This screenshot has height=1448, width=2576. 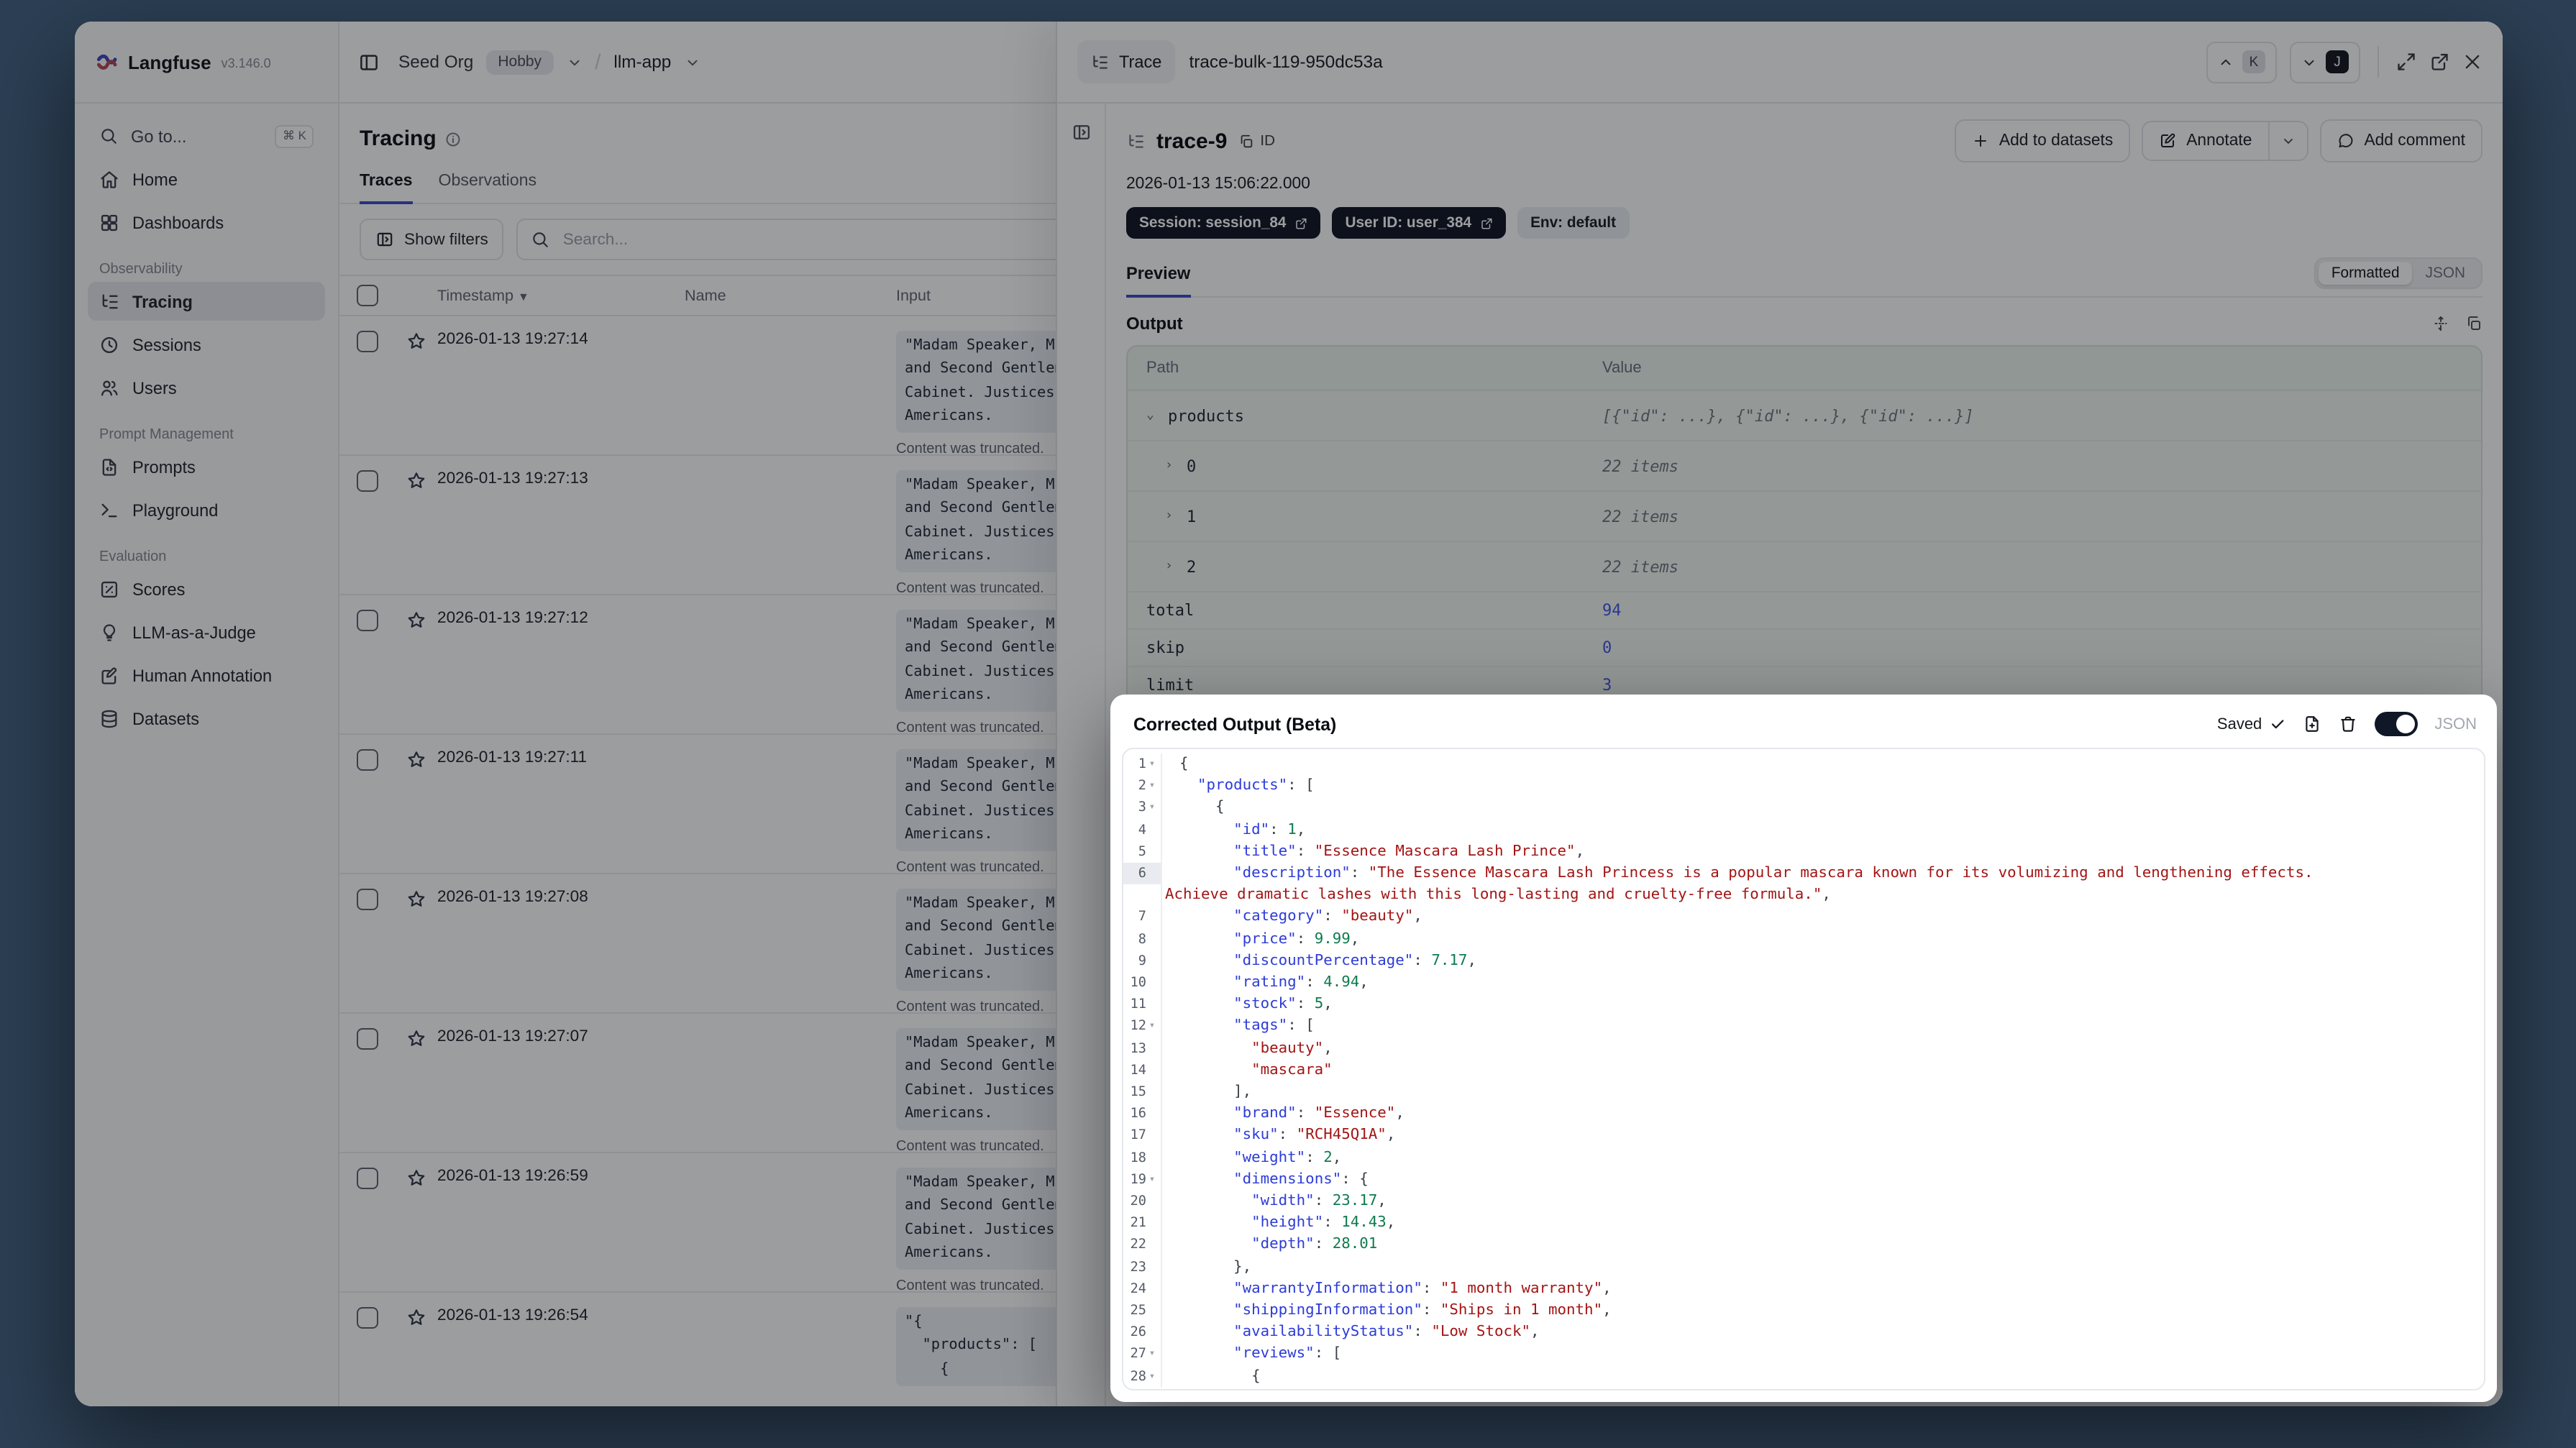 What do you see at coordinates (2347, 724) in the screenshot?
I see `trash-icon` at bounding box center [2347, 724].